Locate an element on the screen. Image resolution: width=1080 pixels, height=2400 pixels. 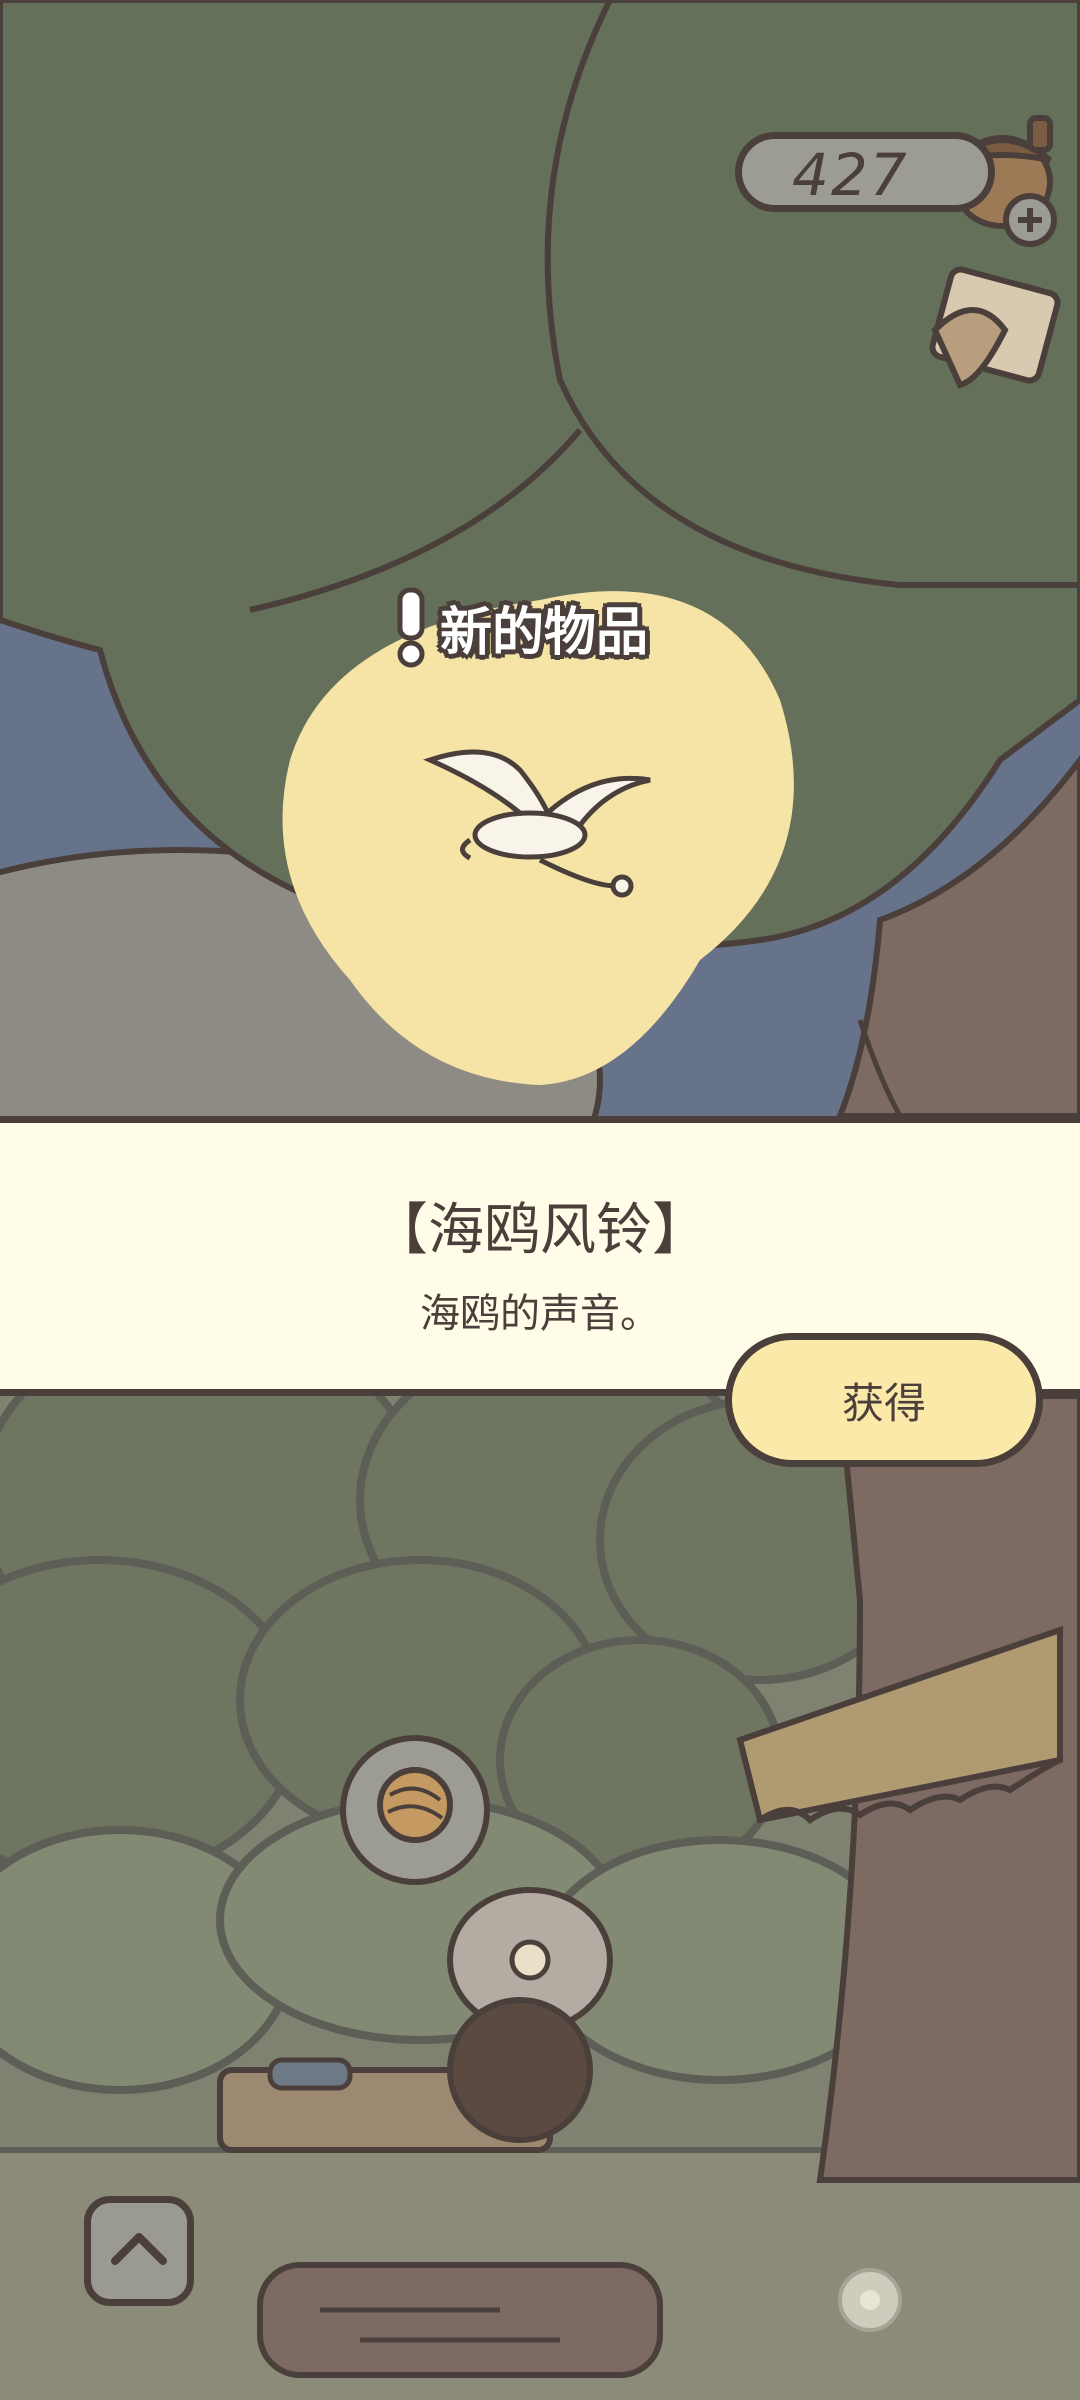
acorn-counter: 427 is located at coordinates (865, 172).